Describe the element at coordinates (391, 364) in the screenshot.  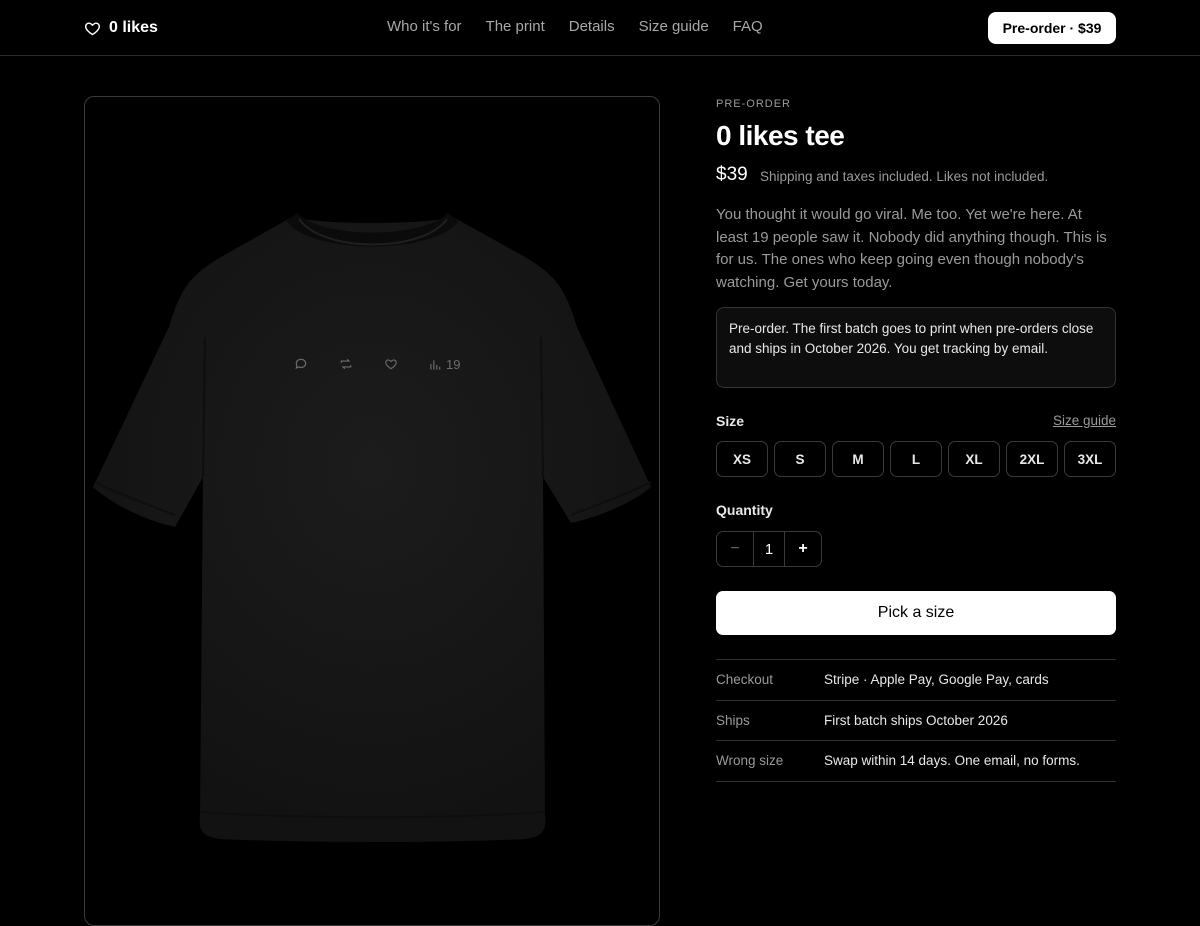
I see `like-icon` at that location.